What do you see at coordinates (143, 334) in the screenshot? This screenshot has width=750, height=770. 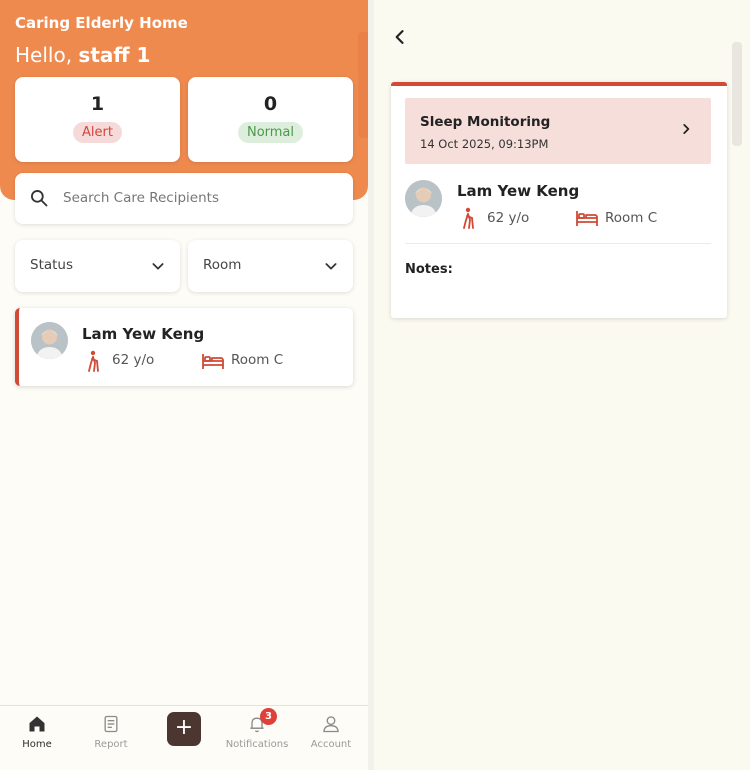 I see `recipient-name: Lam Yew Keng` at bounding box center [143, 334].